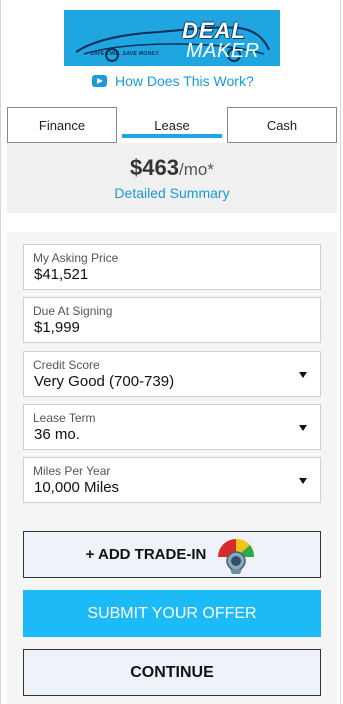 This screenshot has height=704, width=343. What do you see at coordinates (76, 258) in the screenshot?
I see `asking-price-label: My Asking Price` at bounding box center [76, 258].